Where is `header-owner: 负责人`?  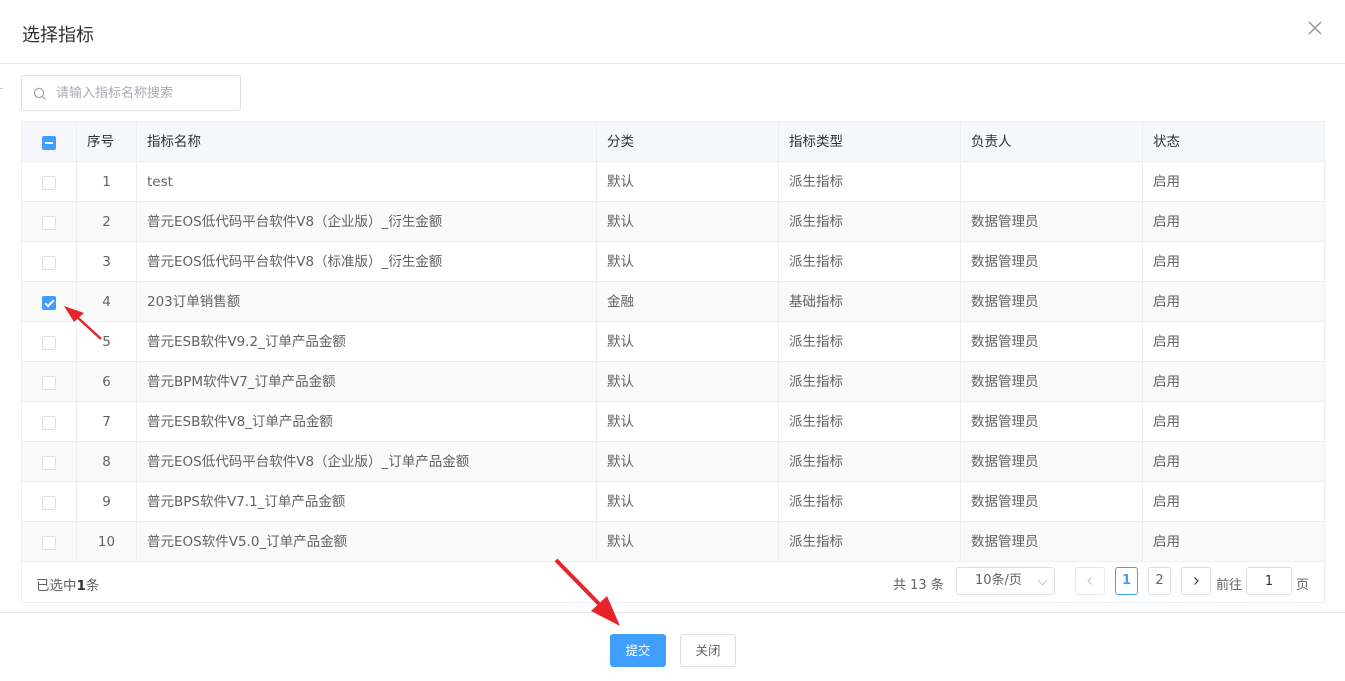
header-owner: 负责人 is located at coordinates (1052, 142).